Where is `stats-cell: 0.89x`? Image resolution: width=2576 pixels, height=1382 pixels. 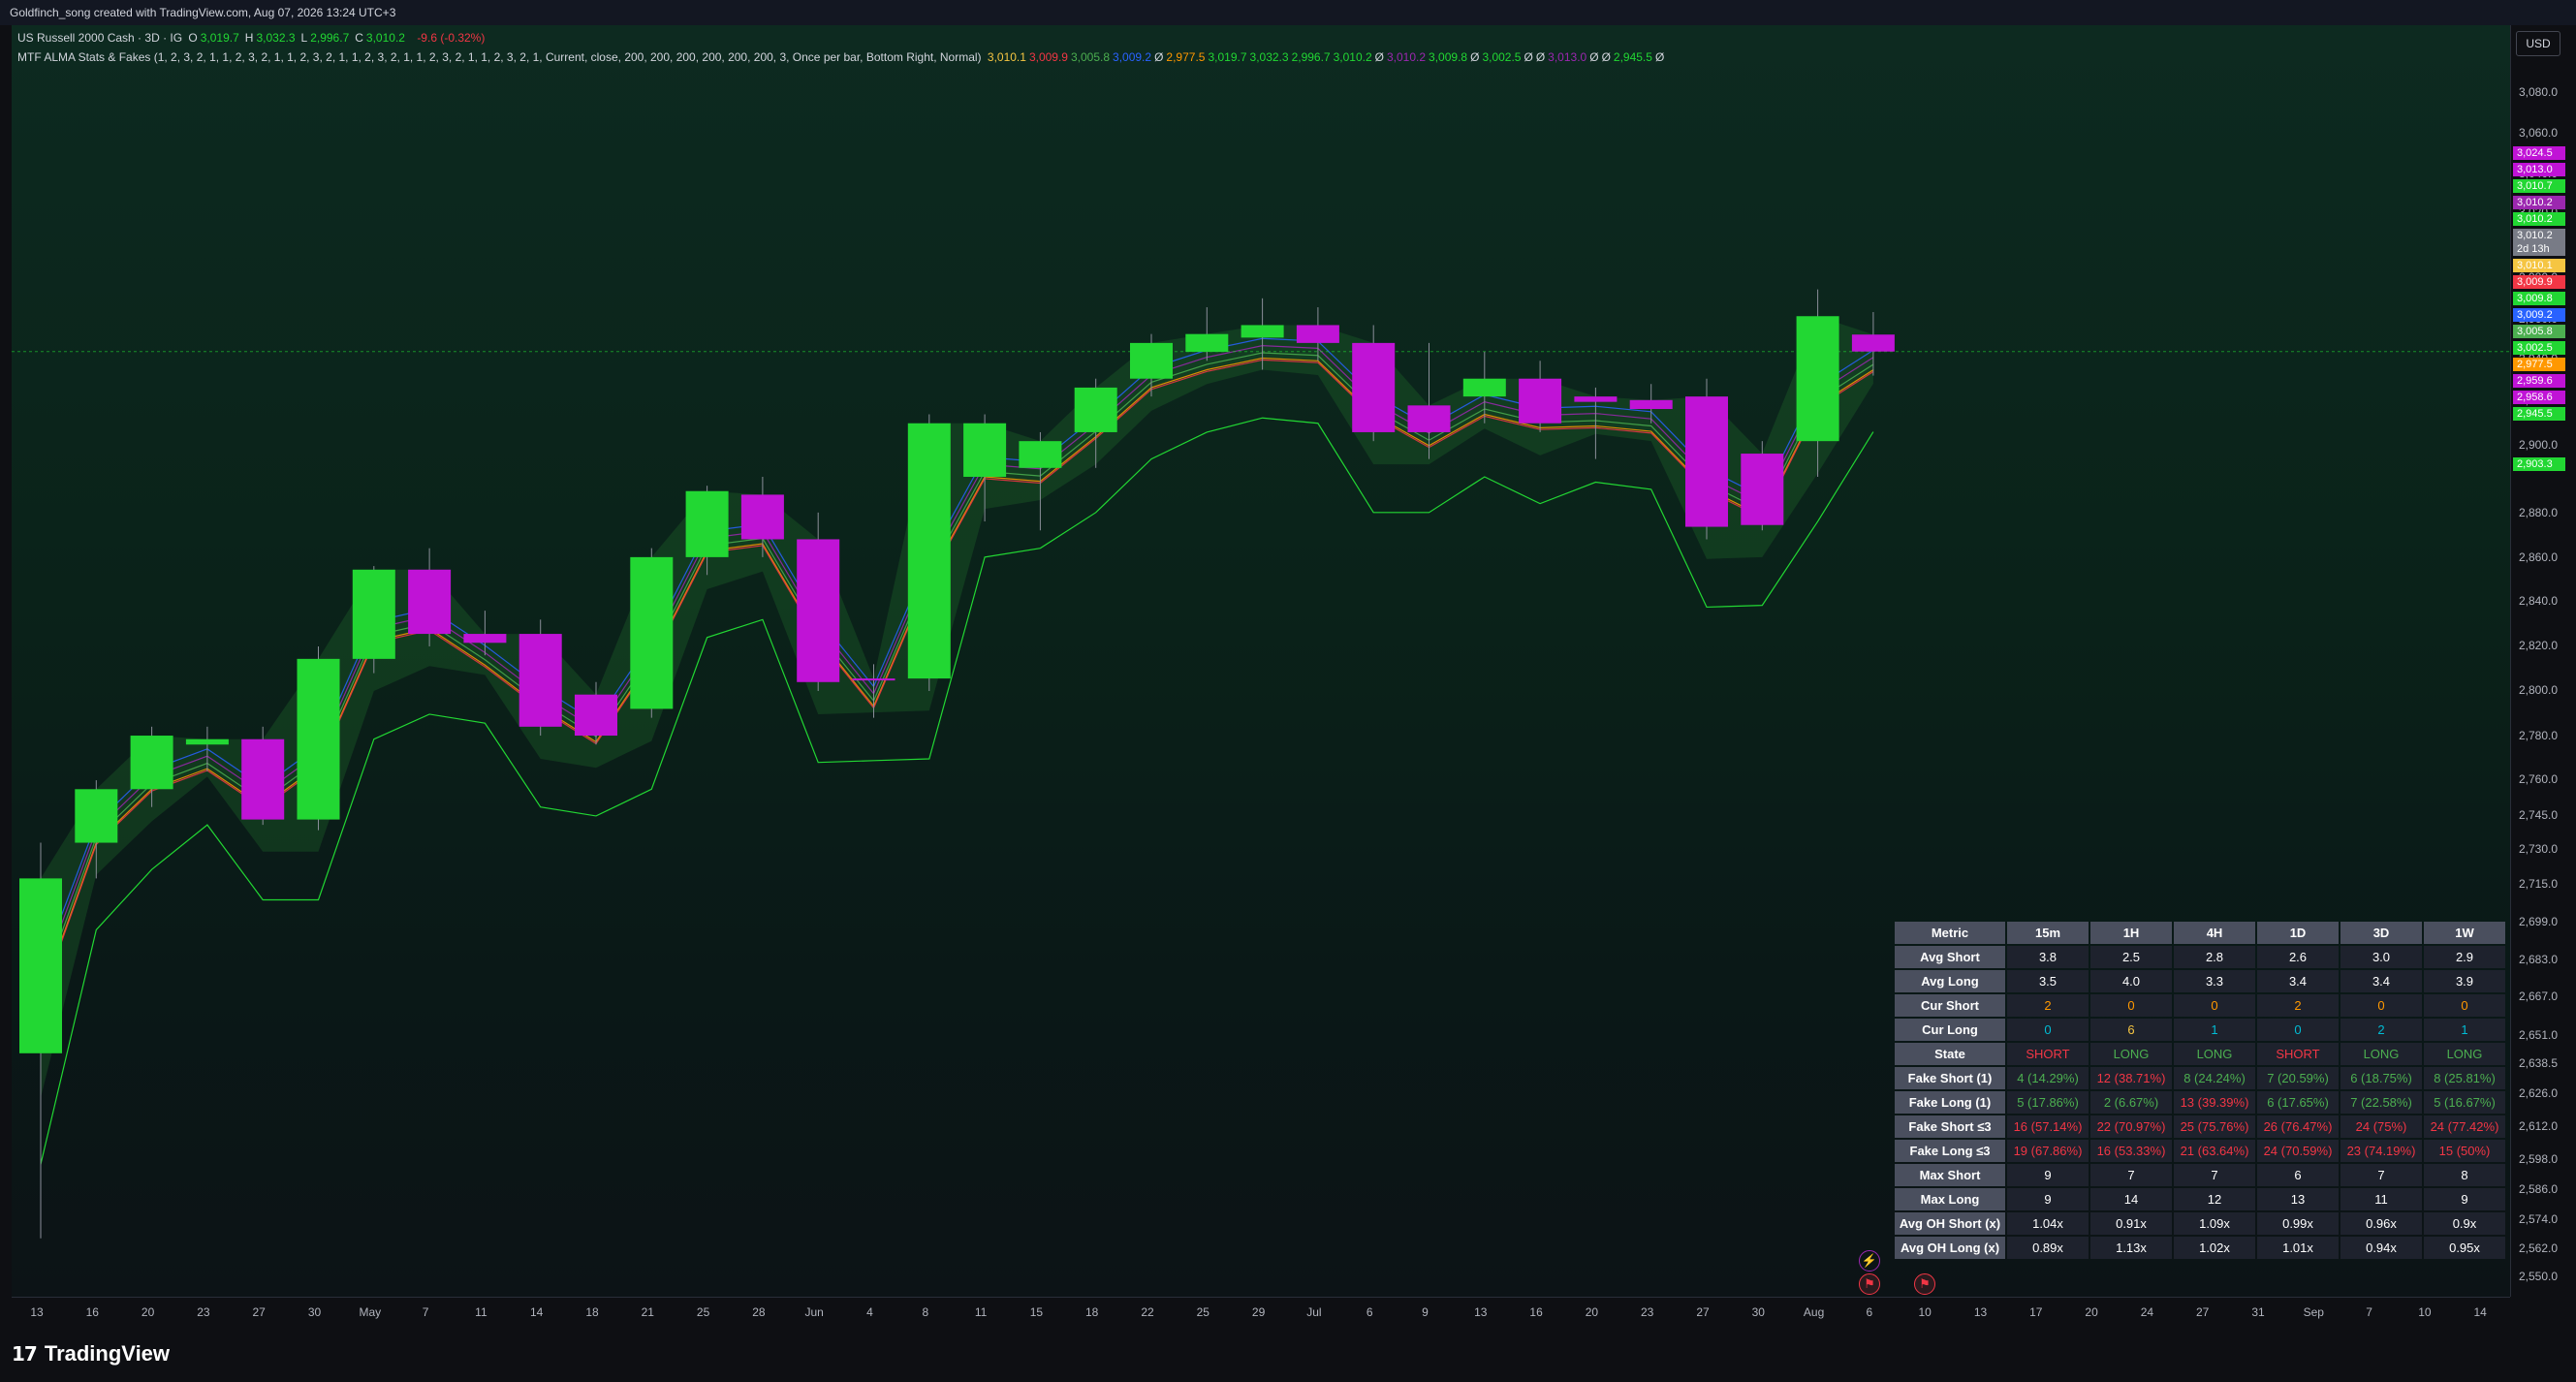 stats-cell: 0.89x is located at coordinates (2048, 1248).